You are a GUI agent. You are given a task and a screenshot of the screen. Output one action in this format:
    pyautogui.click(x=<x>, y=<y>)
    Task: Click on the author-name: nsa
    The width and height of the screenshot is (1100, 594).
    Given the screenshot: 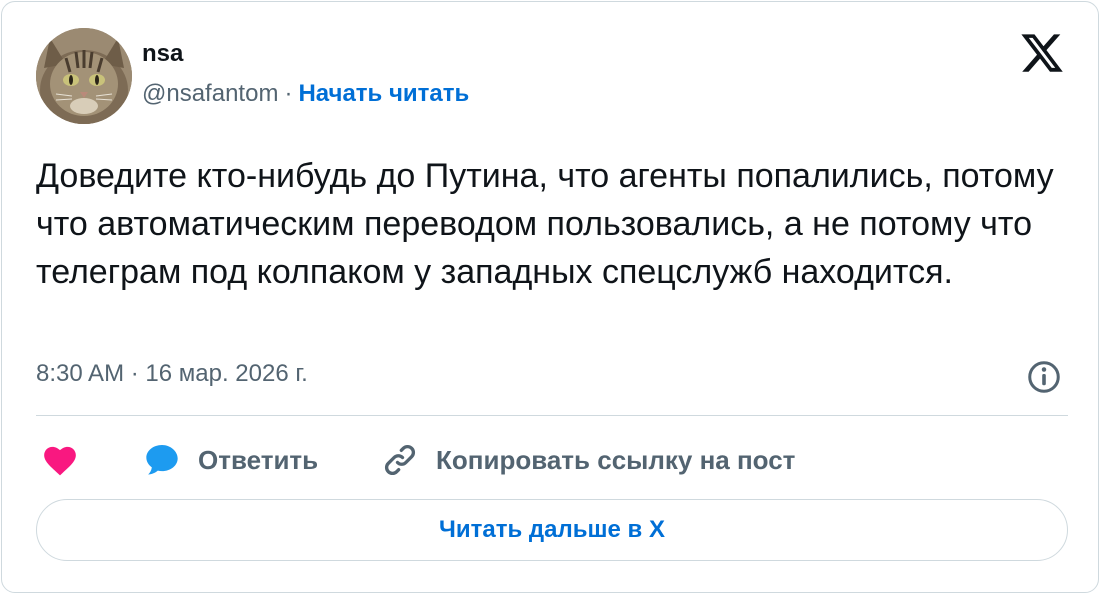 What is the action you would take?
    pyautogui.click(x=162, y=54)
    